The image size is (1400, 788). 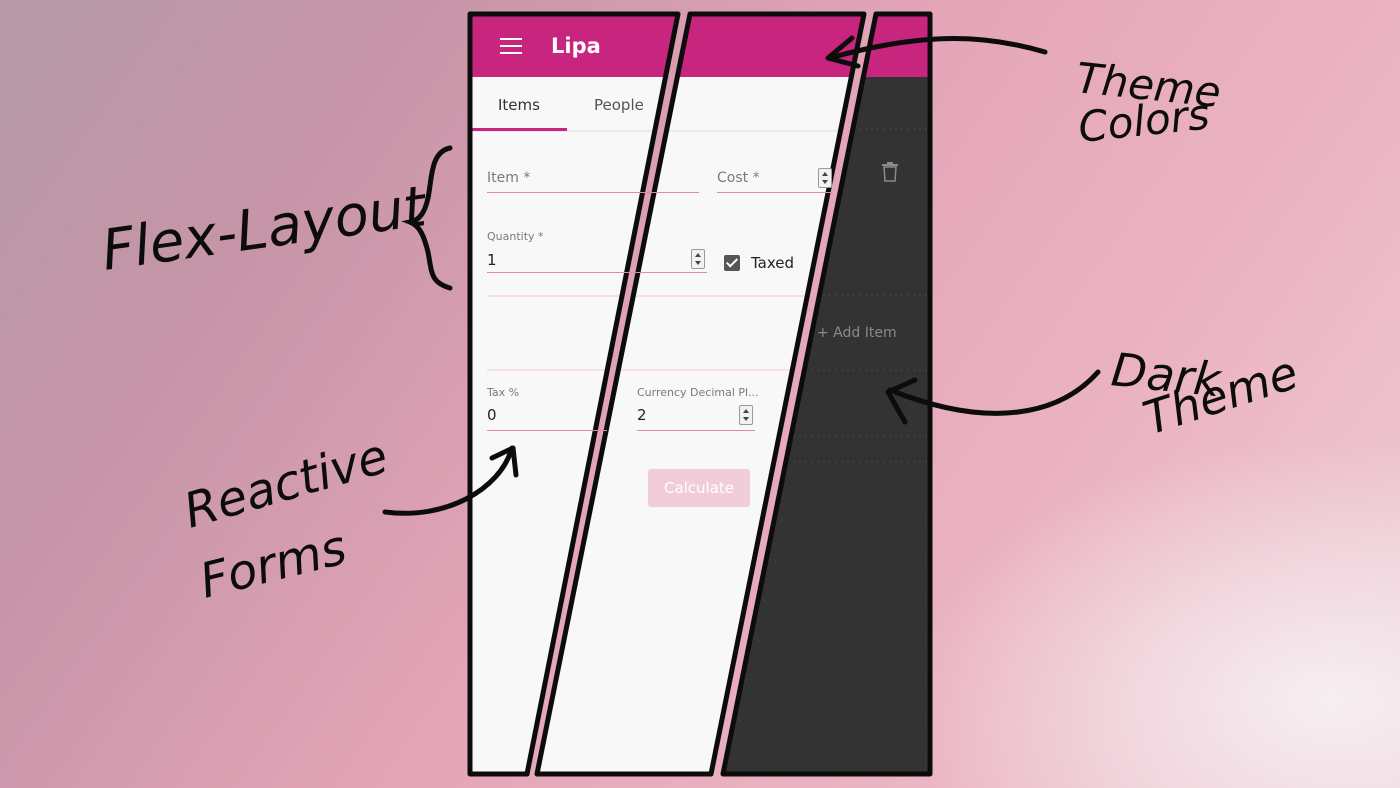 What do you see at coordinates (746, 415) in the screenshot?
I see `currency-stepper` at bounding box center [746, 415].